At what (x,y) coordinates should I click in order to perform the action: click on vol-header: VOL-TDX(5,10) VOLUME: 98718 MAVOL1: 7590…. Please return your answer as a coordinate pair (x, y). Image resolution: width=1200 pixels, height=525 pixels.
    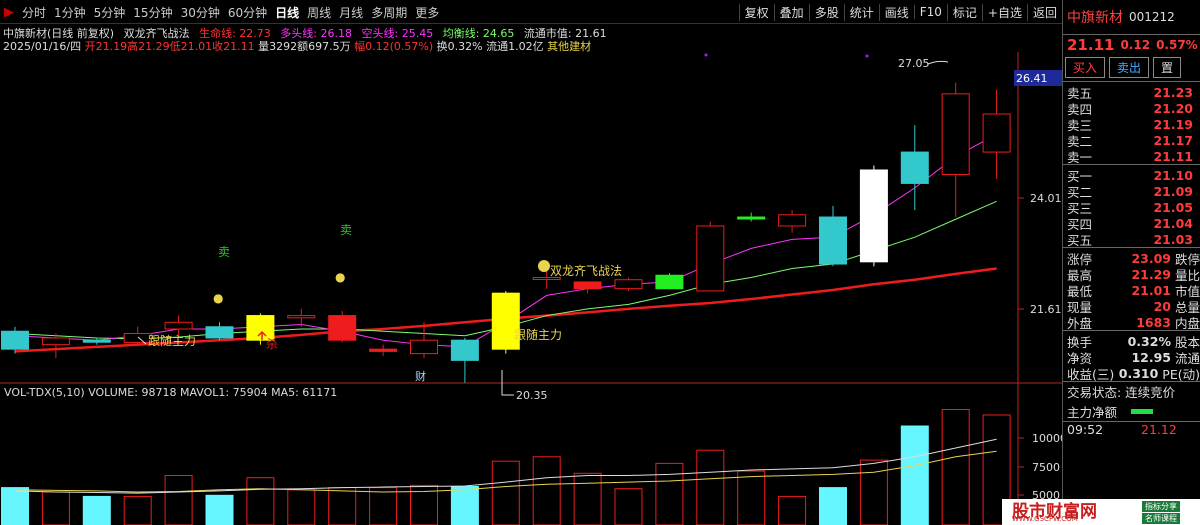
    Looking at the image, I should click on (170, 392).